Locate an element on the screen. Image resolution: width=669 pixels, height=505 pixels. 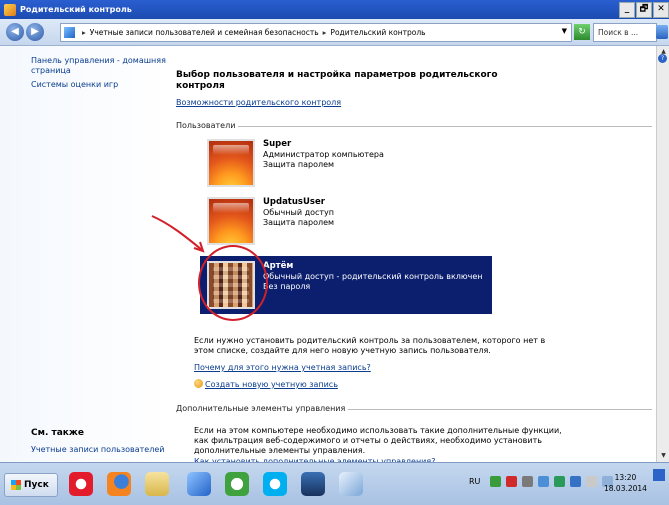
tray-update-icon is located at coordinates (575, 481).